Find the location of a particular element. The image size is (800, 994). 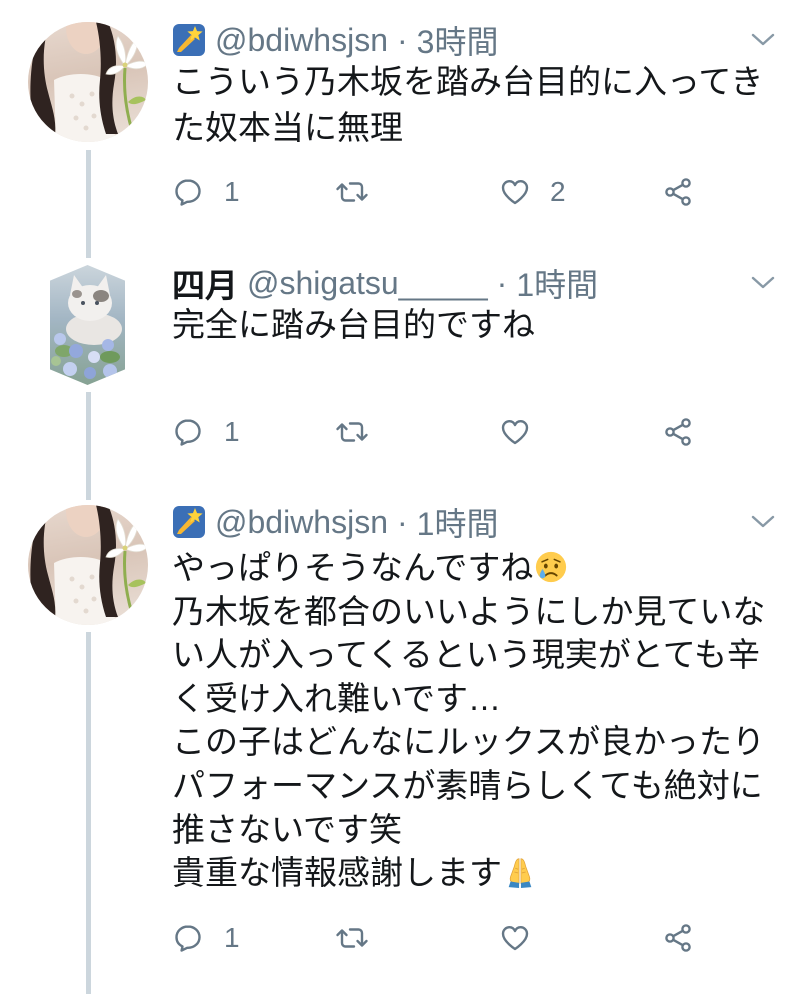

timestamp: 3時間 is located at coordinates (458, 40).